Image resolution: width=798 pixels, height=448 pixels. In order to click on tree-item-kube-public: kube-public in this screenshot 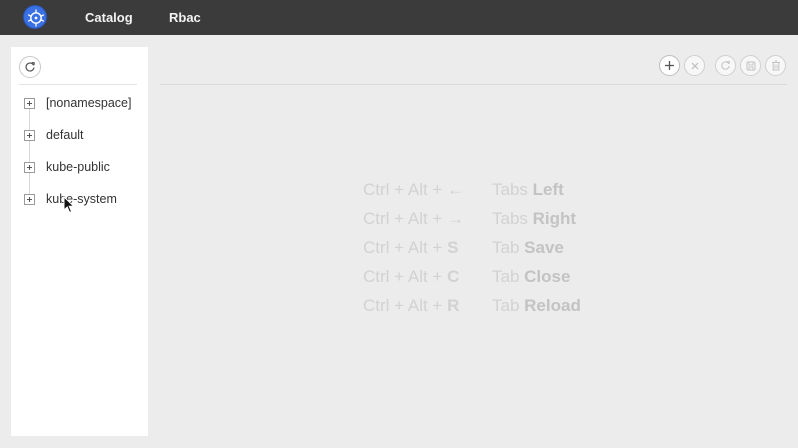, I will do `click(67, 167)`.